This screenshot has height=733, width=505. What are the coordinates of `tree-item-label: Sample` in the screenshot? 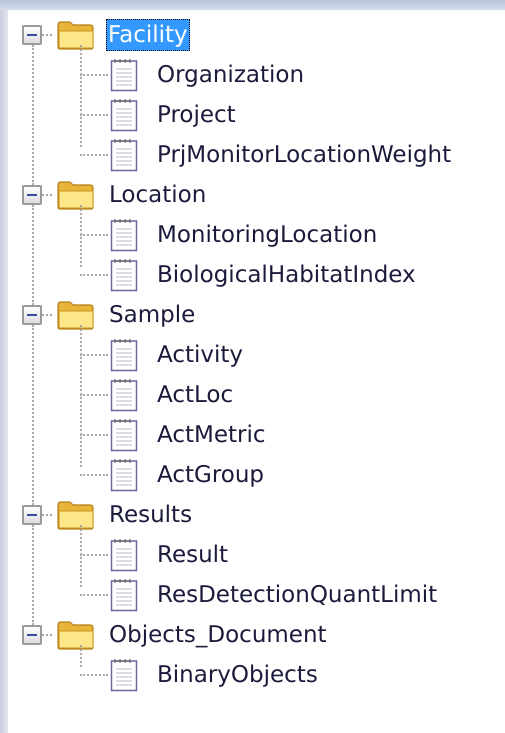 It's located at (152, 315).